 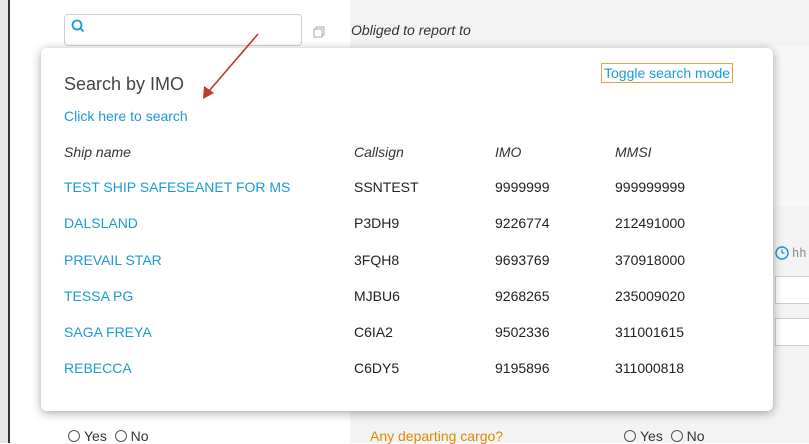 I want to click on toggle-search-mode-button: Toggle search mode, so click(x=667, y=73).